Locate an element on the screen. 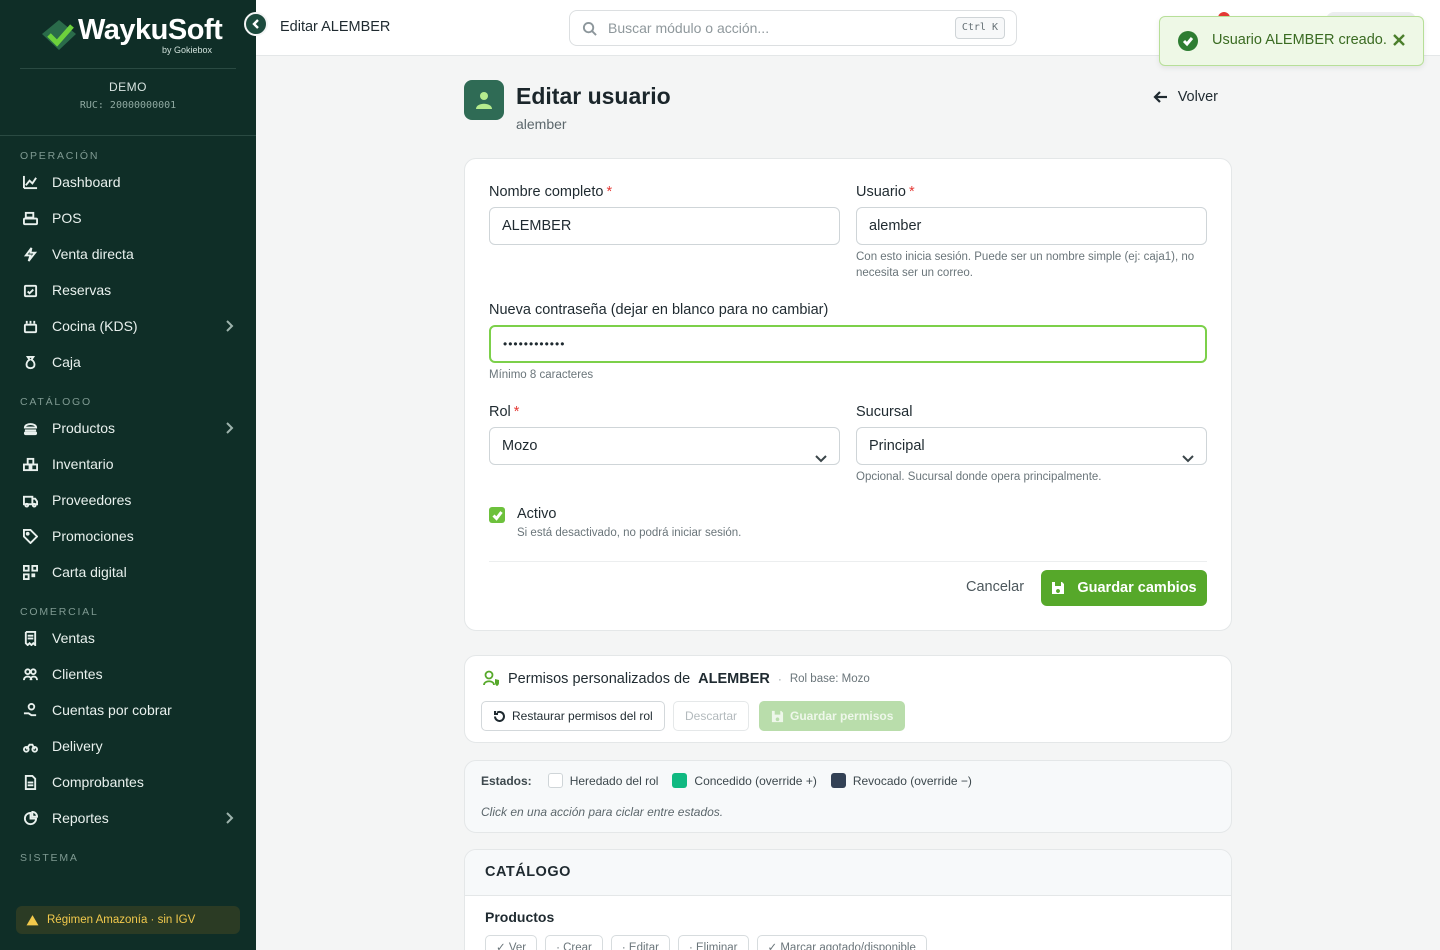 The width and height of the screenshot is (1440, 950). required-mark: * is located at coordinates (609, 192).